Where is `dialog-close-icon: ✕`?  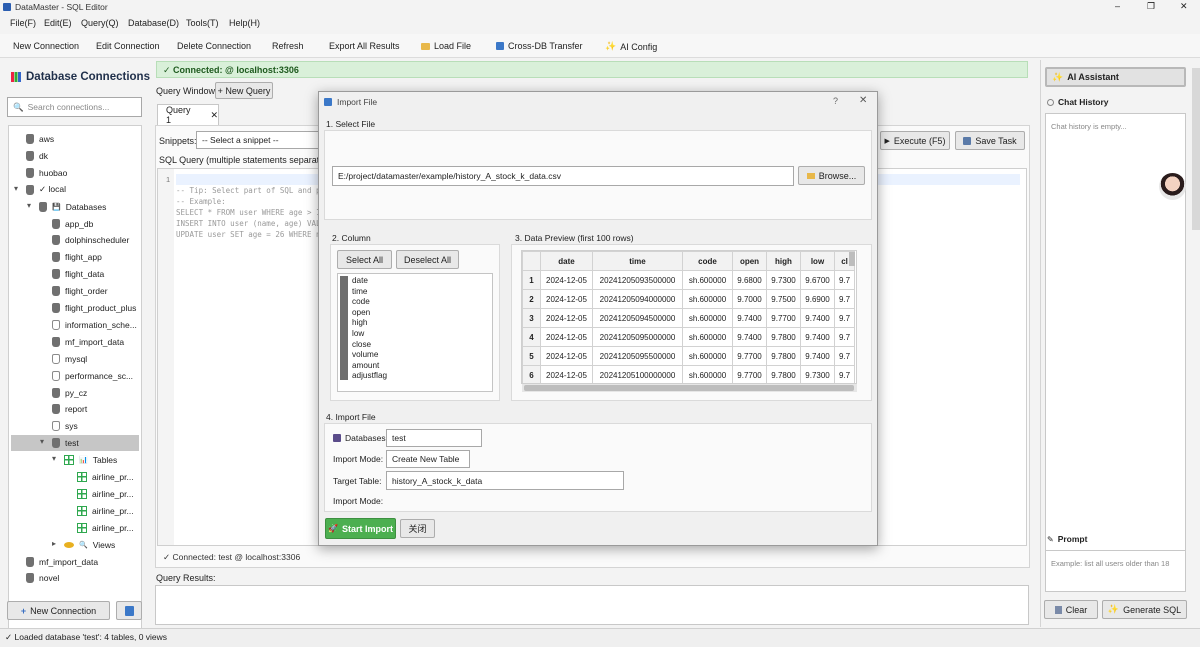
dialog-close-icon: ✕ is located at coordinates (863, 100).